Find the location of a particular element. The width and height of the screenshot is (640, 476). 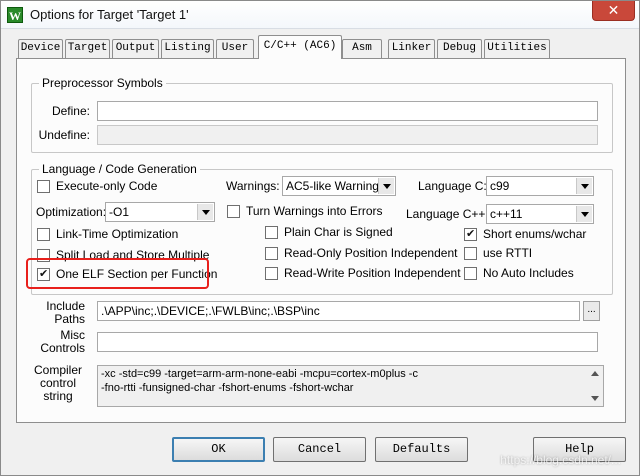

plain-char-signed-label: Plain Char is Signed is located at coordinates (338, 232).